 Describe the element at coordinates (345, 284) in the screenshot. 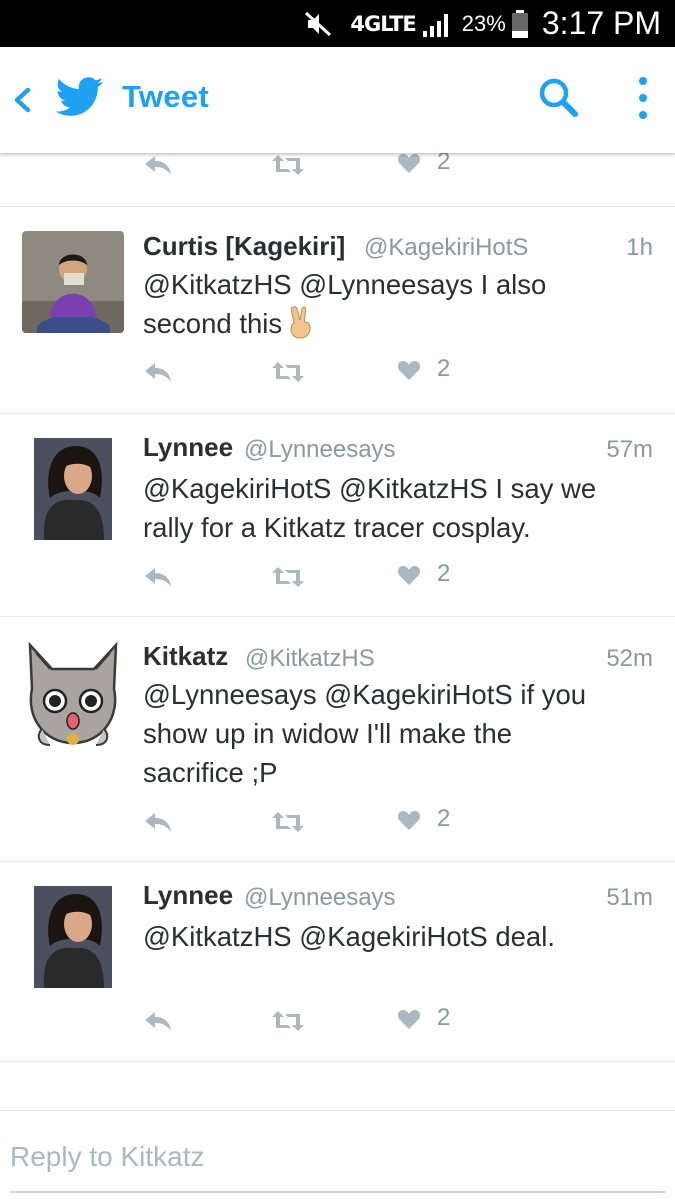

I see `tweet-text-line: @KitkatzHS @Lynneesays I also` at that location.